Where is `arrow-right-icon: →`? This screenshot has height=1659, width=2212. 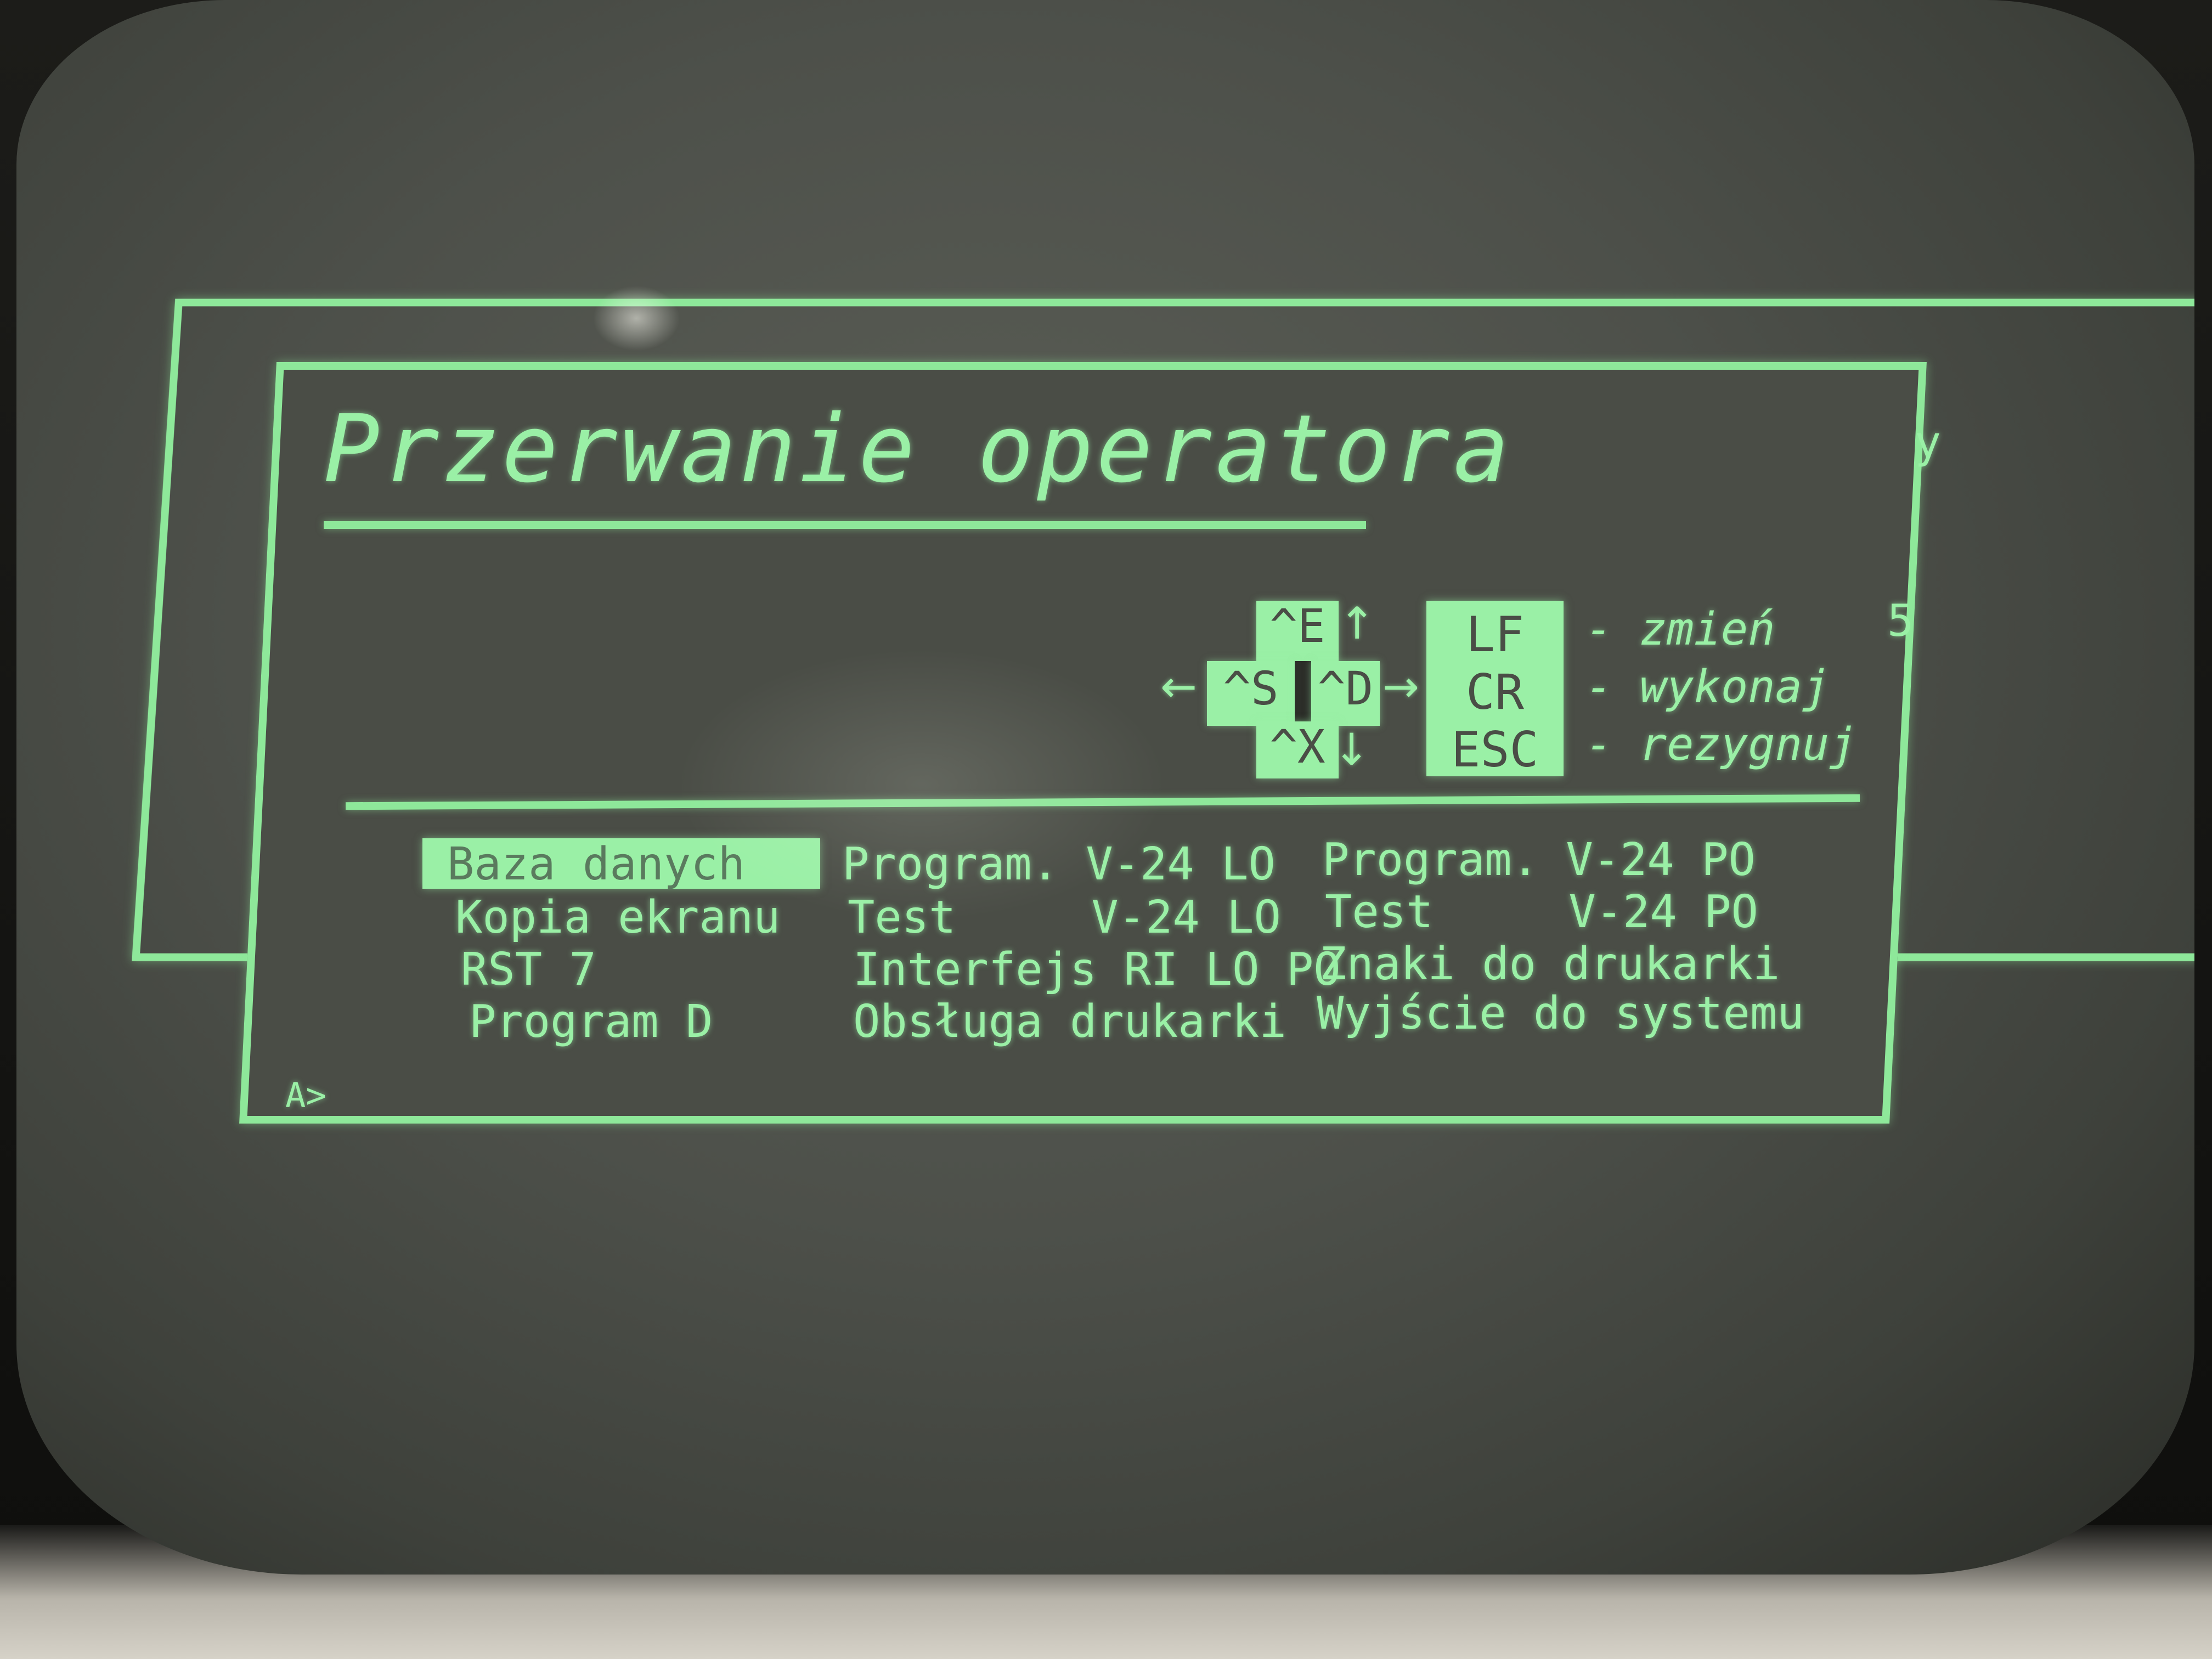
arrow-right-icon: → is located at coordinates (1401, 687).